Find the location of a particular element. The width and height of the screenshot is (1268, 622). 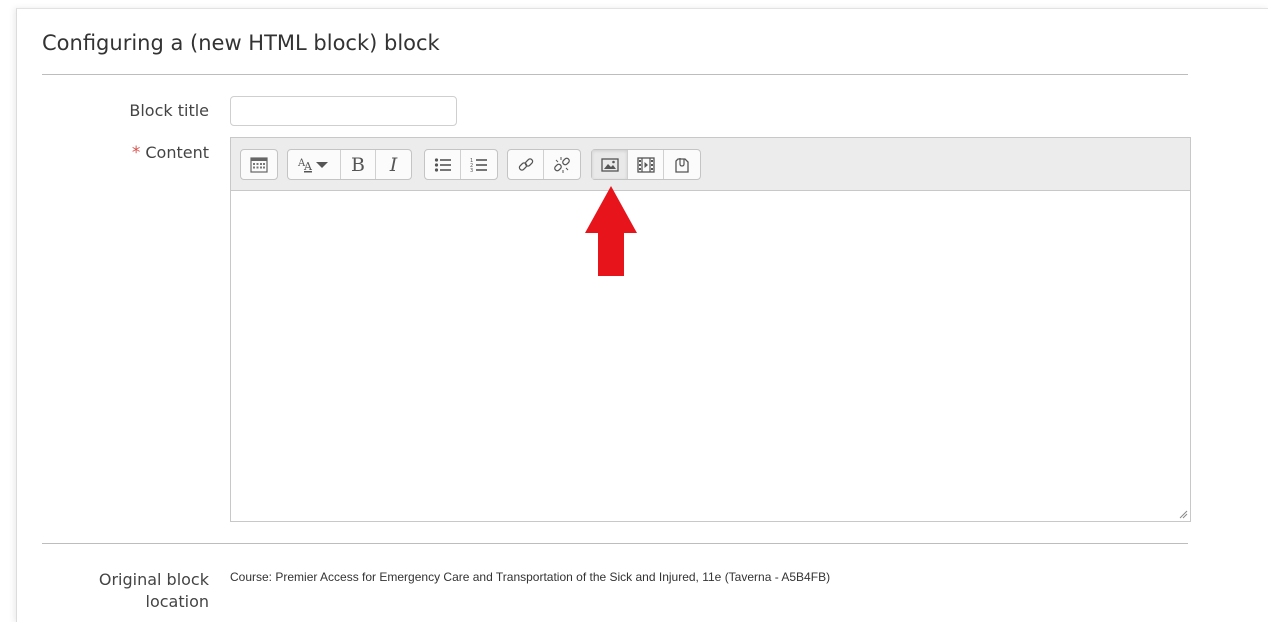

block-title-label: Block title is located at coordinates (169, 110).